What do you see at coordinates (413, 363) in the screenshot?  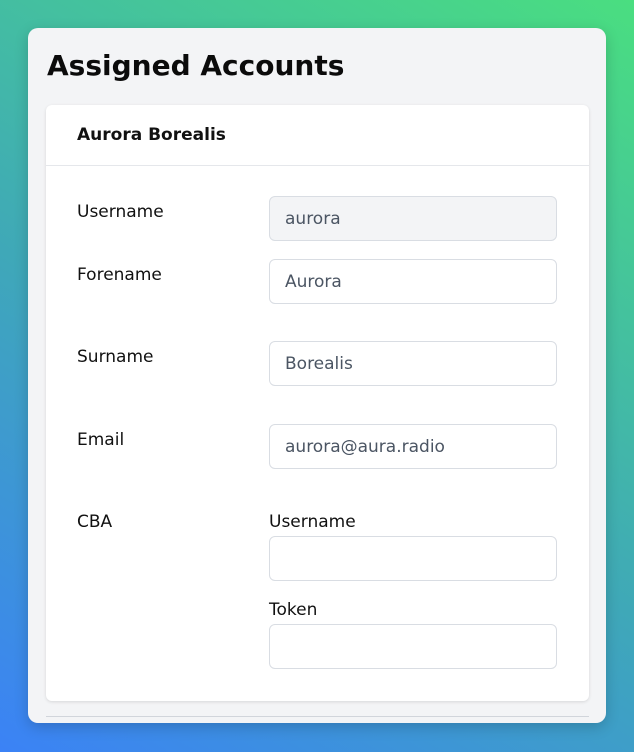 I see `surname-field` at bounding box center [413, 363].